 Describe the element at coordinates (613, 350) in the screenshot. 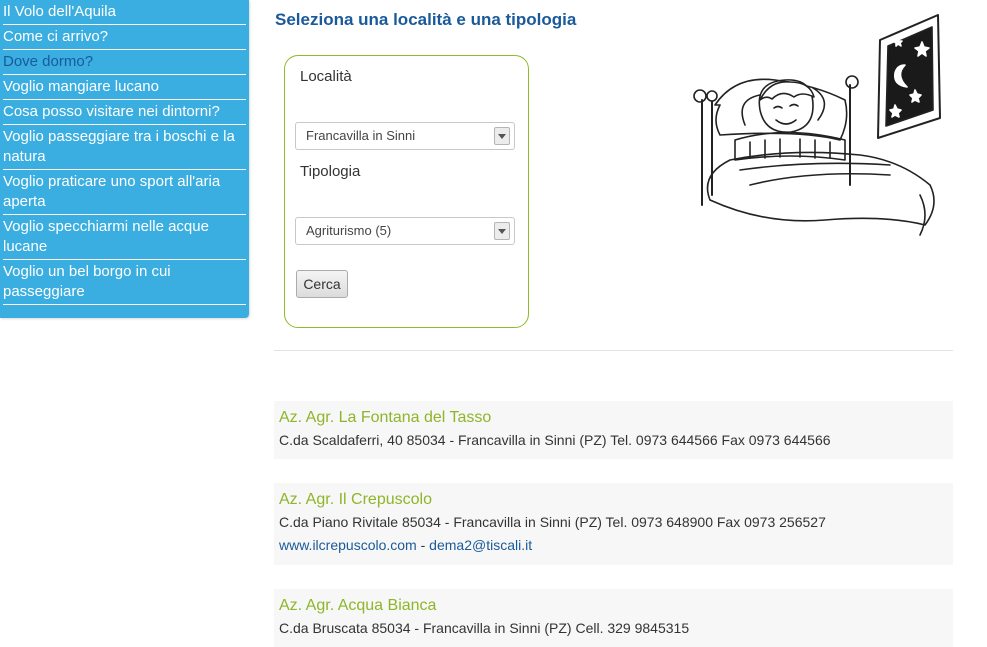

I see `section-divider` at that location.